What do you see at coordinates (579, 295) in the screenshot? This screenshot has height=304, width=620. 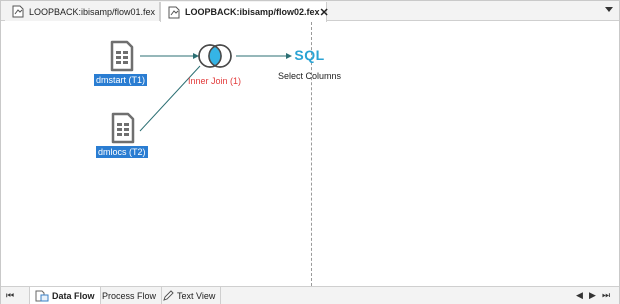 I see `prev-tab-icon: ◀` at bounding box center [579, 295].